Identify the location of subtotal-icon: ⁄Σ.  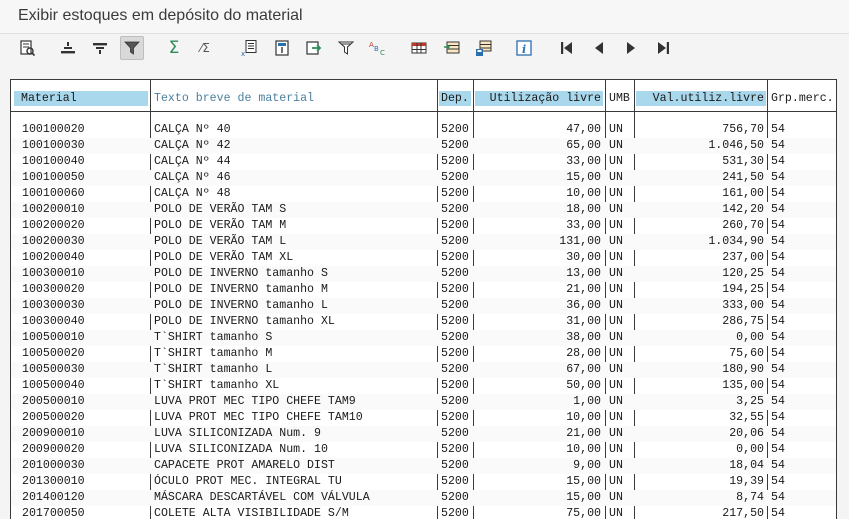
(205, 48).